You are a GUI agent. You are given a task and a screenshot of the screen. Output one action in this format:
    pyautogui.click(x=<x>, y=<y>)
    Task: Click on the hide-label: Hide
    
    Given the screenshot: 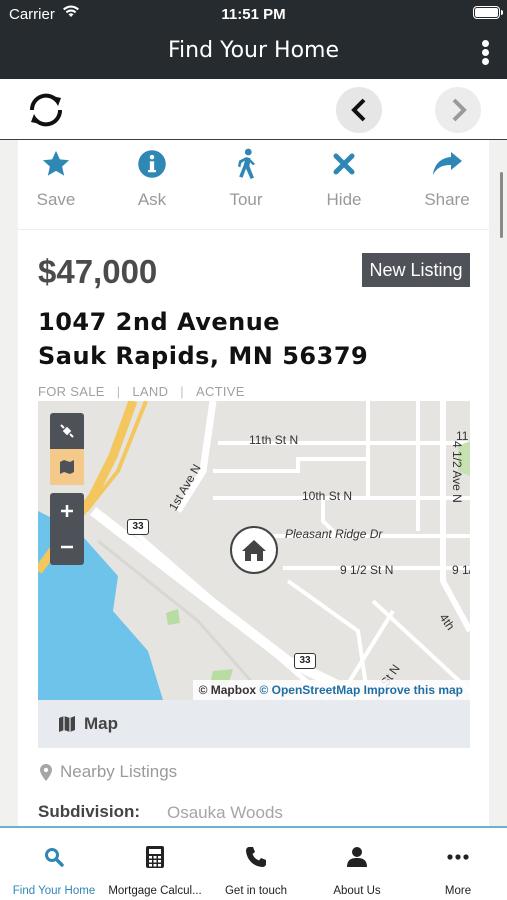 What is the action you would take?
    pyautogui.click(x=344, y=199)
    